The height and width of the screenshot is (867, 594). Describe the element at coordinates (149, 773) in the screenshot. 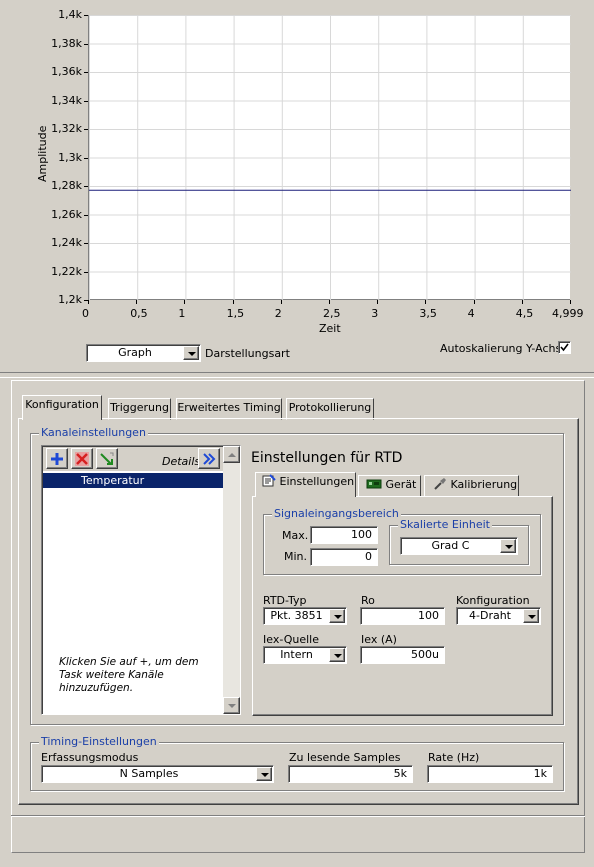

I see `acquisition-mode-value: N Samples` at that location.